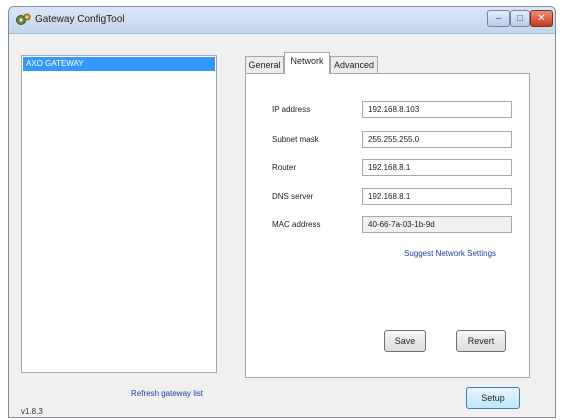  I want to click on router-label: Router, so click(284, 167).